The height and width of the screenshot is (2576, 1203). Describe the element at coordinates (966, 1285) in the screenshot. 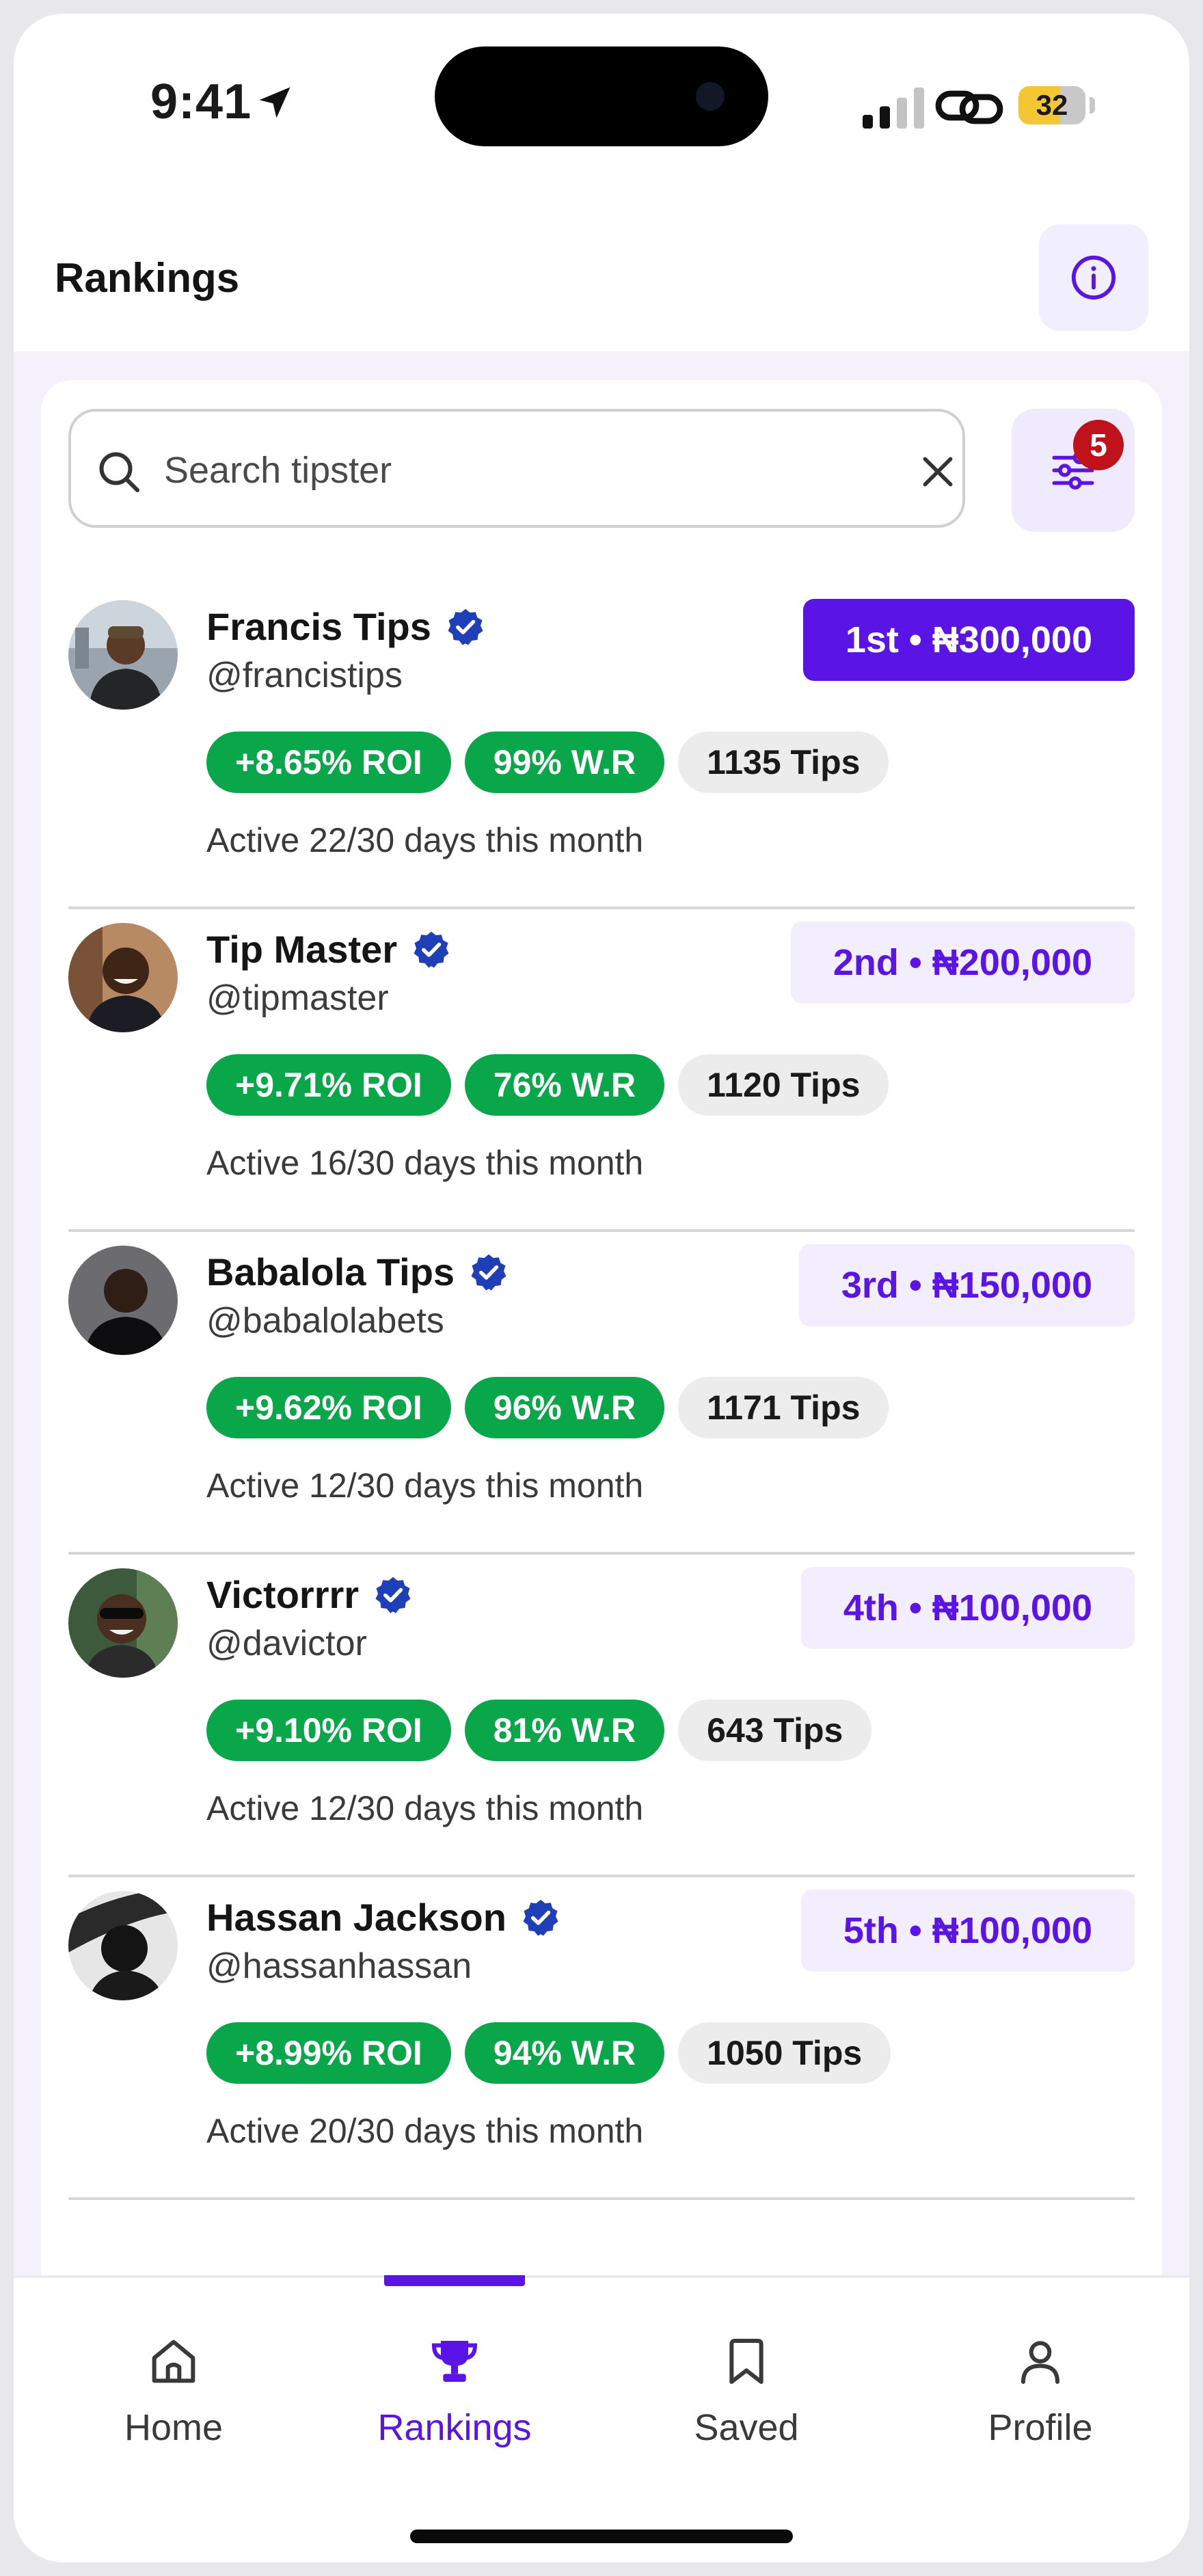

I see `rank-prize-badge: 3rd • ₦150,000` at that location.